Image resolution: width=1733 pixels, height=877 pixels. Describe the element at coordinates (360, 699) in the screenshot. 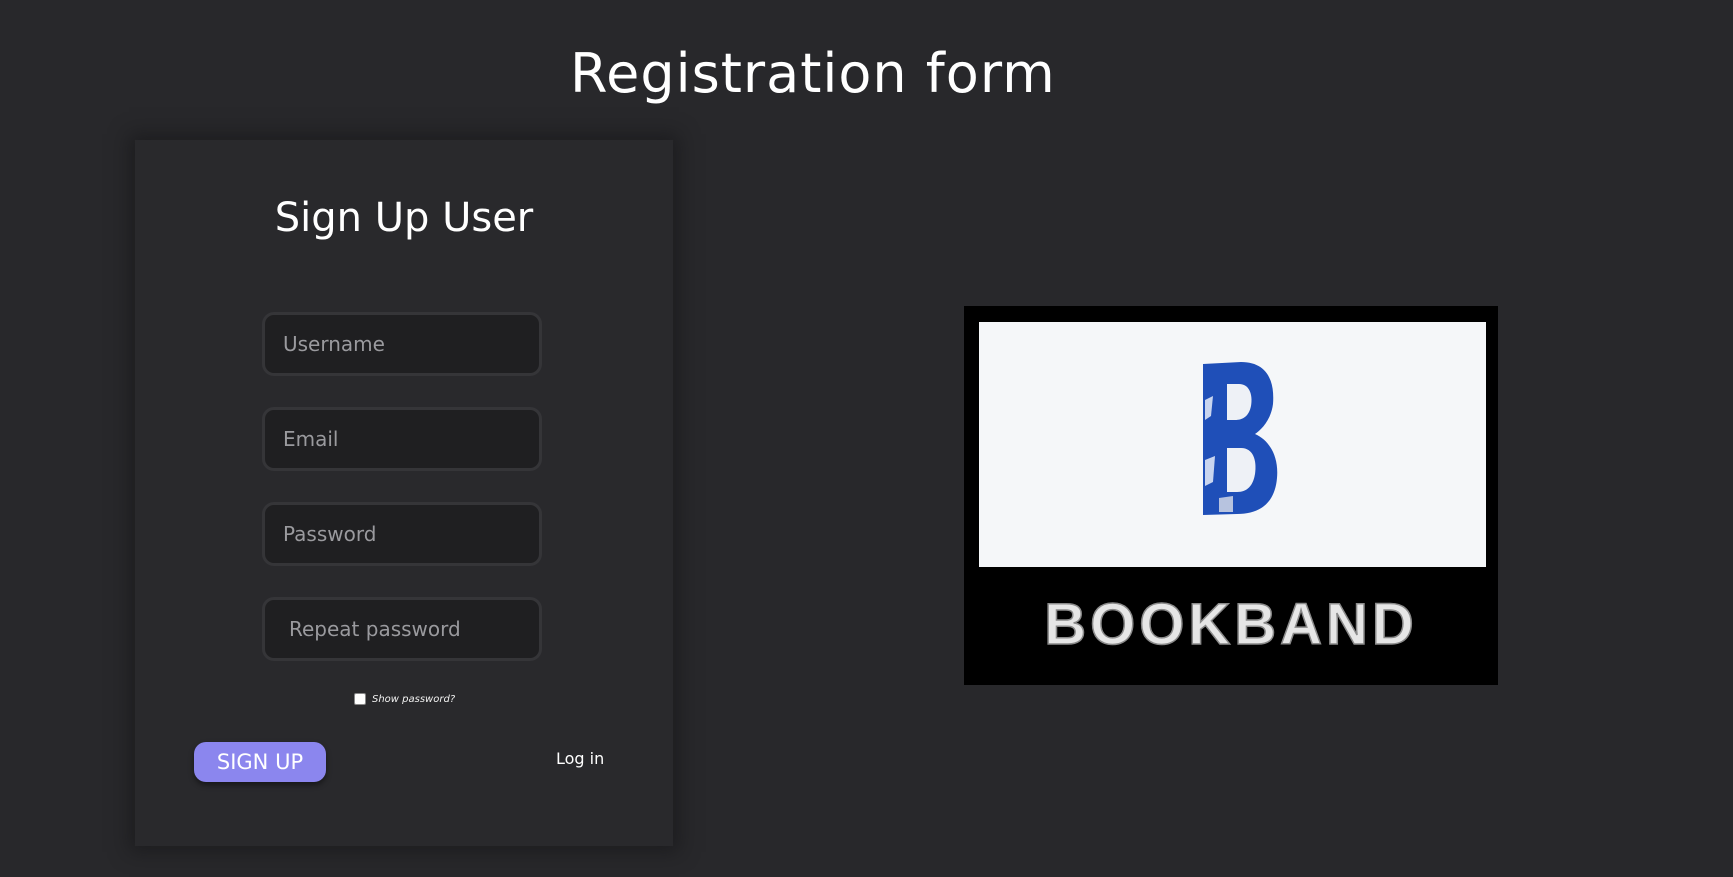

I see `show-password-checkbox` at that location.